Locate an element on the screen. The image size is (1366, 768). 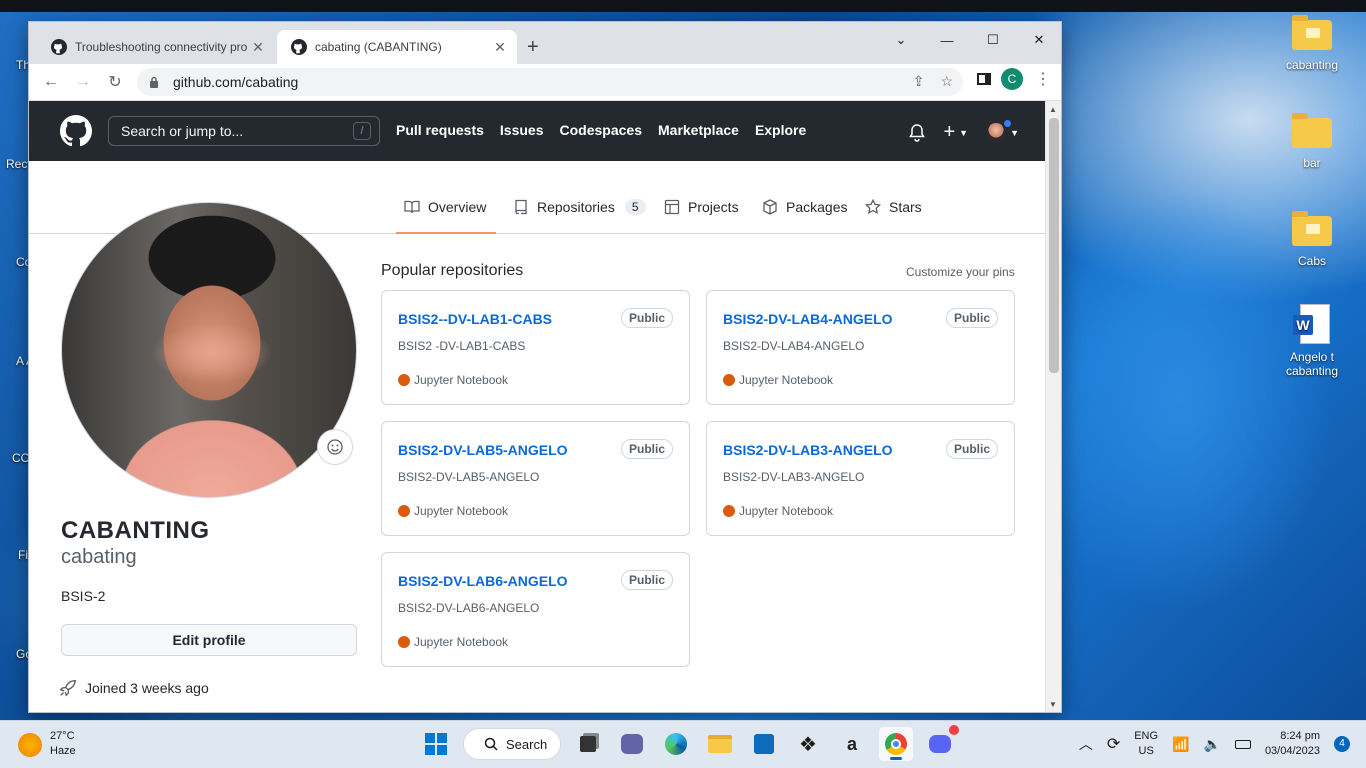
profile-avatar is located at coordinates (209, 350).